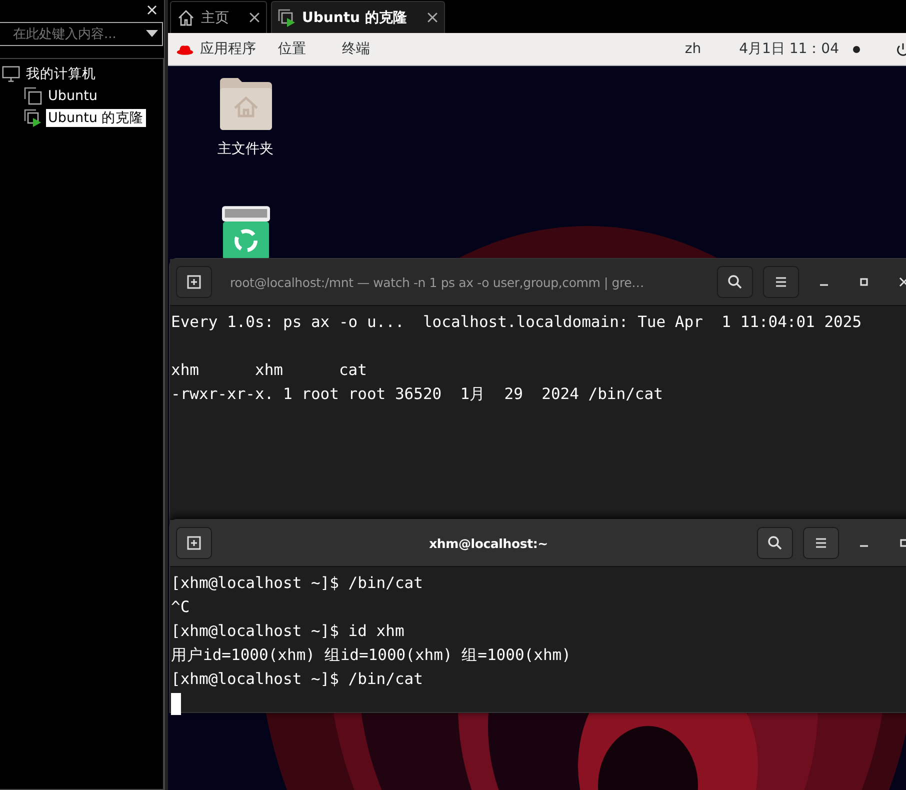 The width and height of the screenshot is (906, 790). I want to click on window-title: xhm@localhost:~, so click(488, 543).